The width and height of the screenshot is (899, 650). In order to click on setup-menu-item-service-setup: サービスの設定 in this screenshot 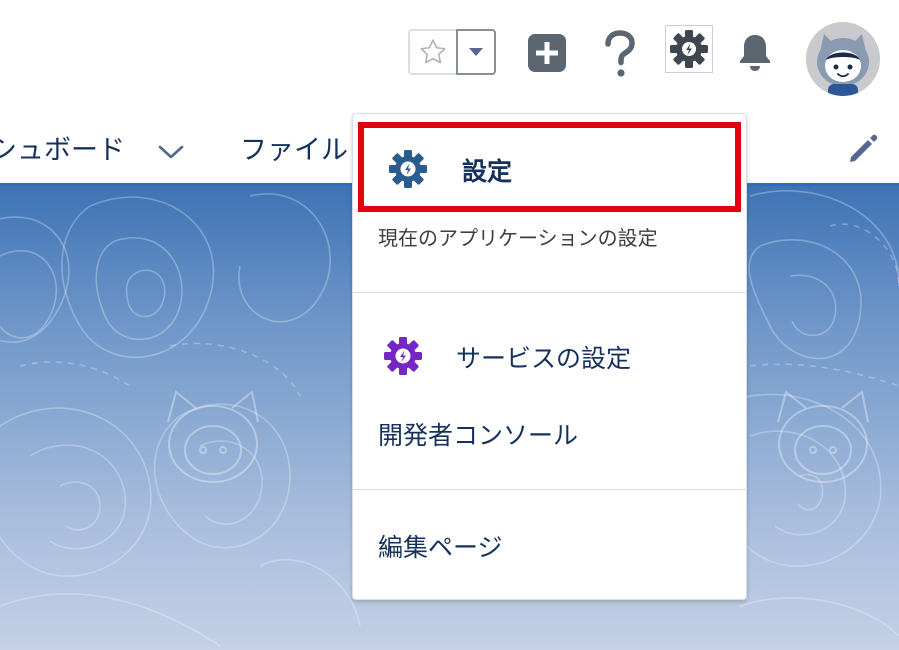, I will do `click(549, 354)`.